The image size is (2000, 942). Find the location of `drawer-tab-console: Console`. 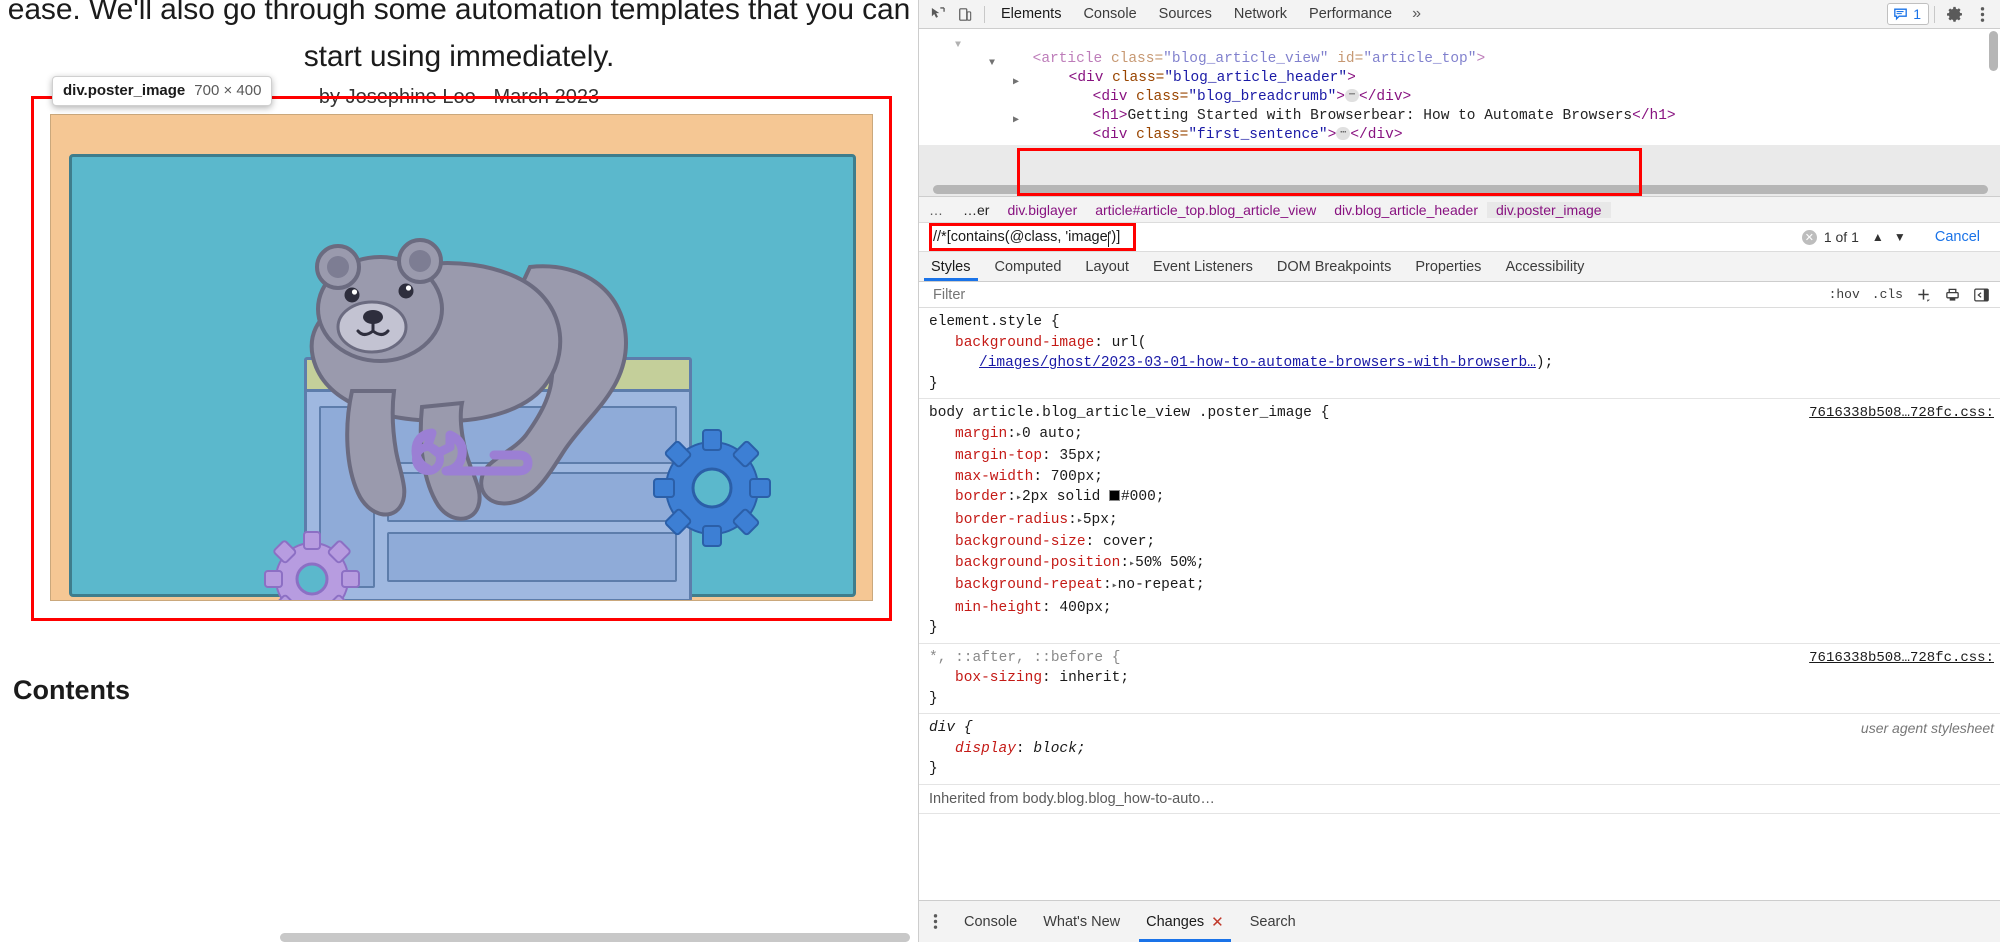

drawer-tab-console: Console is located at coordinates (990, 921).